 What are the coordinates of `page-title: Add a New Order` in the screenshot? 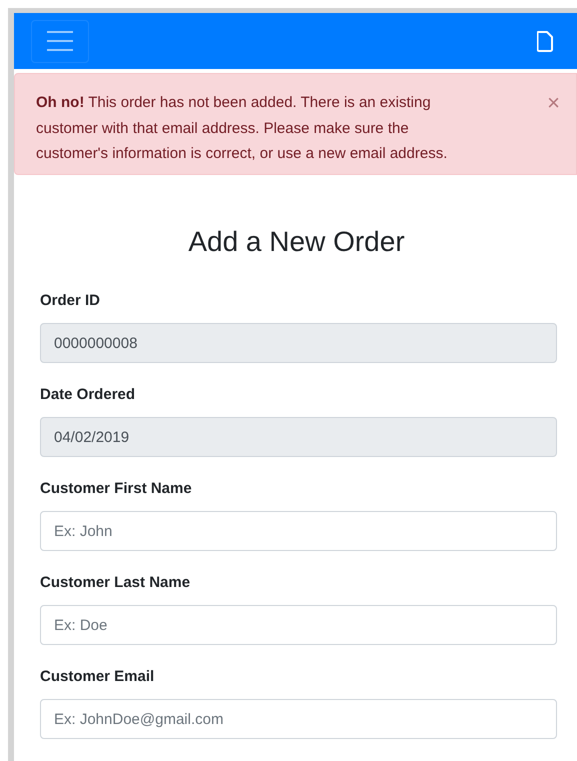 It's located at (296, 242).